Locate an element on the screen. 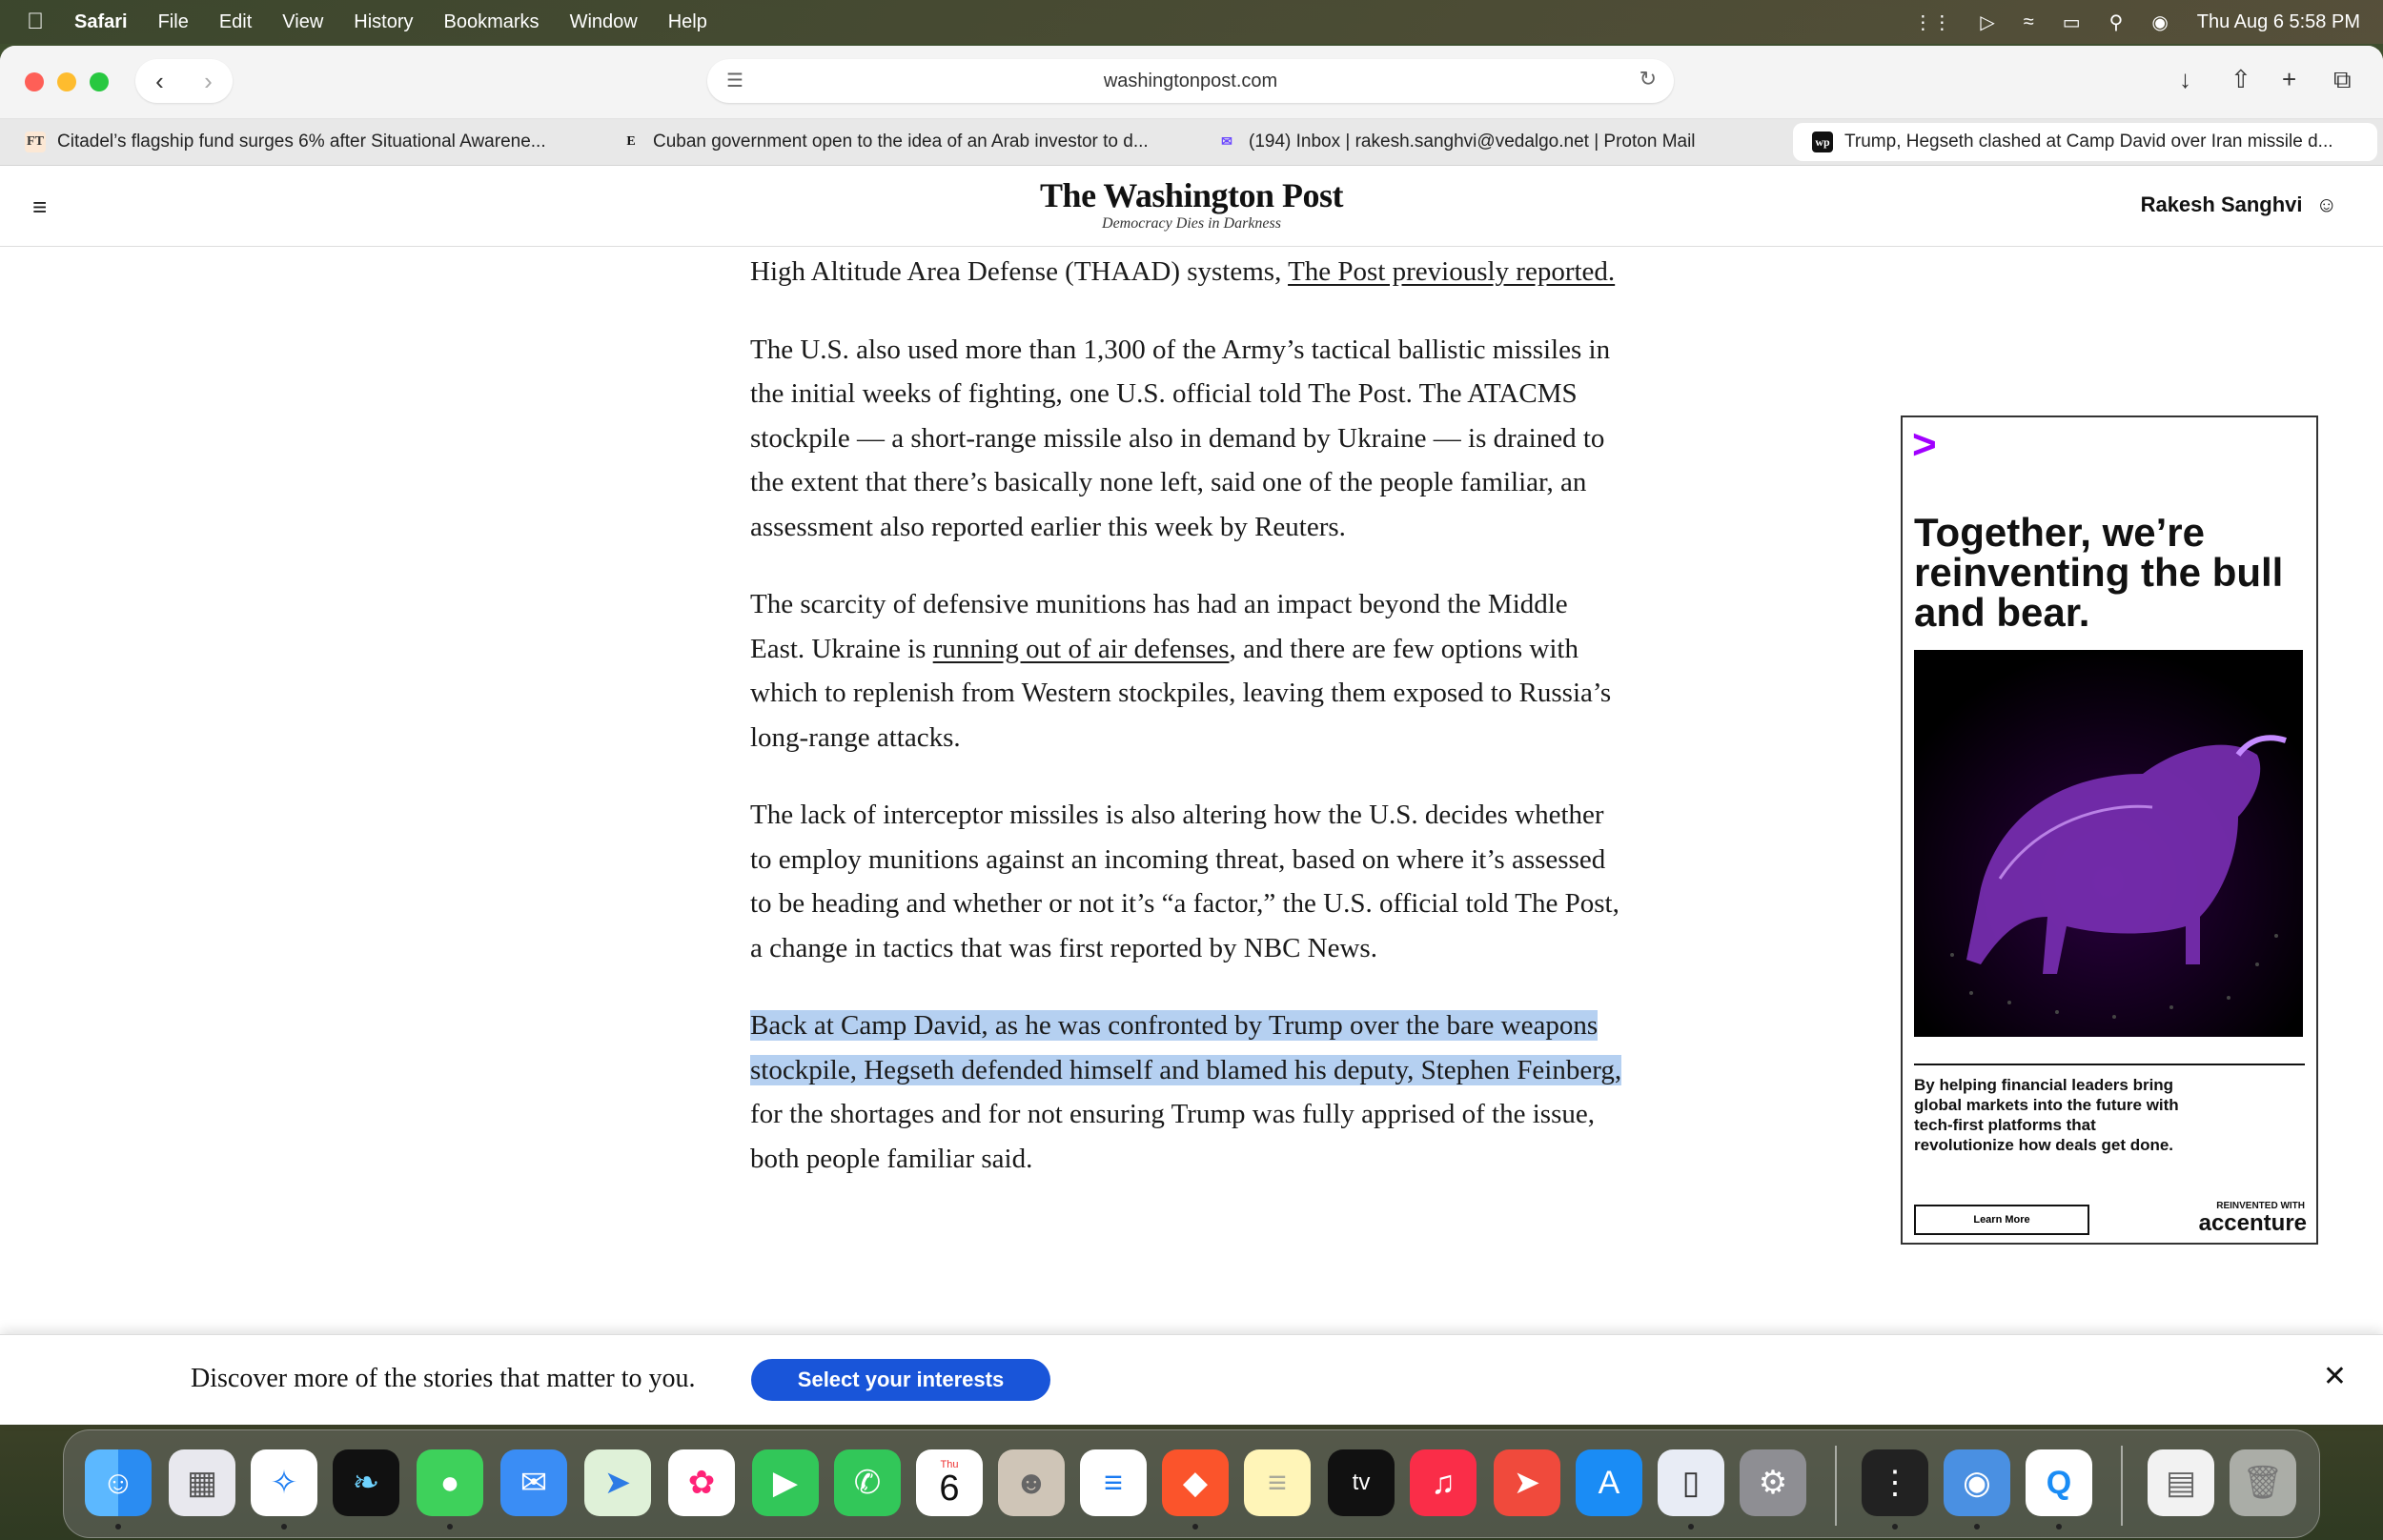  post-previously-reported-link: The Post previously reported. is located at coordinates (1452, 271).